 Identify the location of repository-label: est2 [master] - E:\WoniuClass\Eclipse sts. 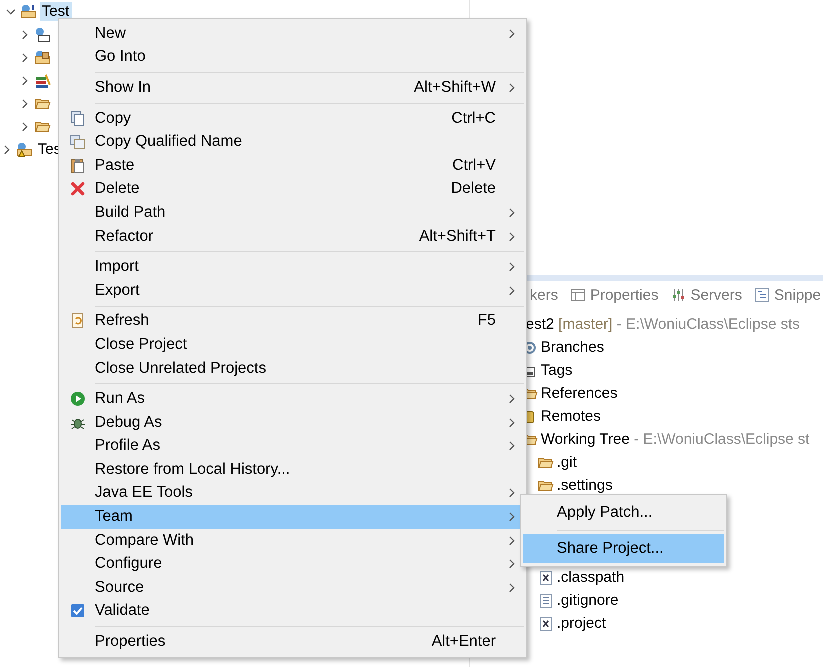
(663, 324).